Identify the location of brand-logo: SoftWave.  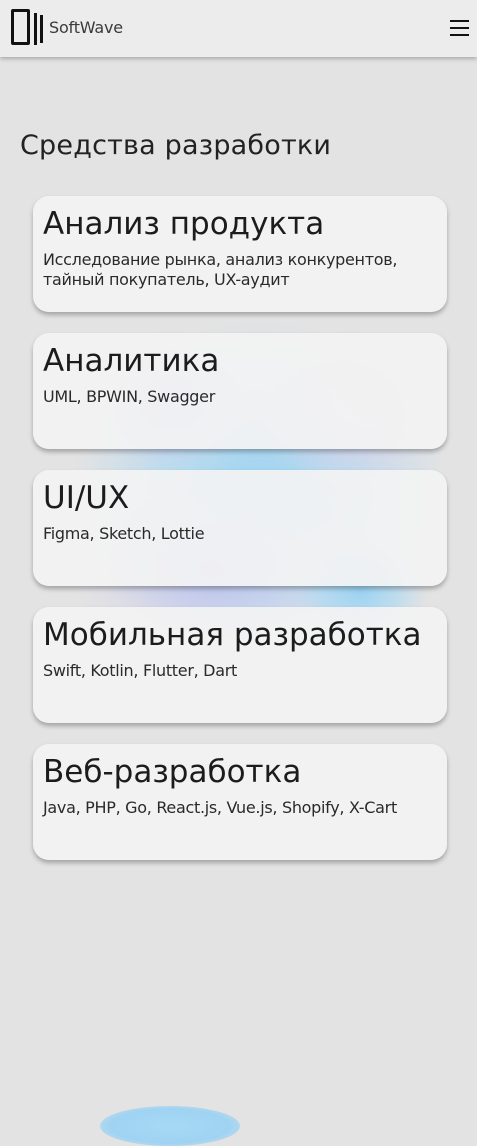
(67, 27).